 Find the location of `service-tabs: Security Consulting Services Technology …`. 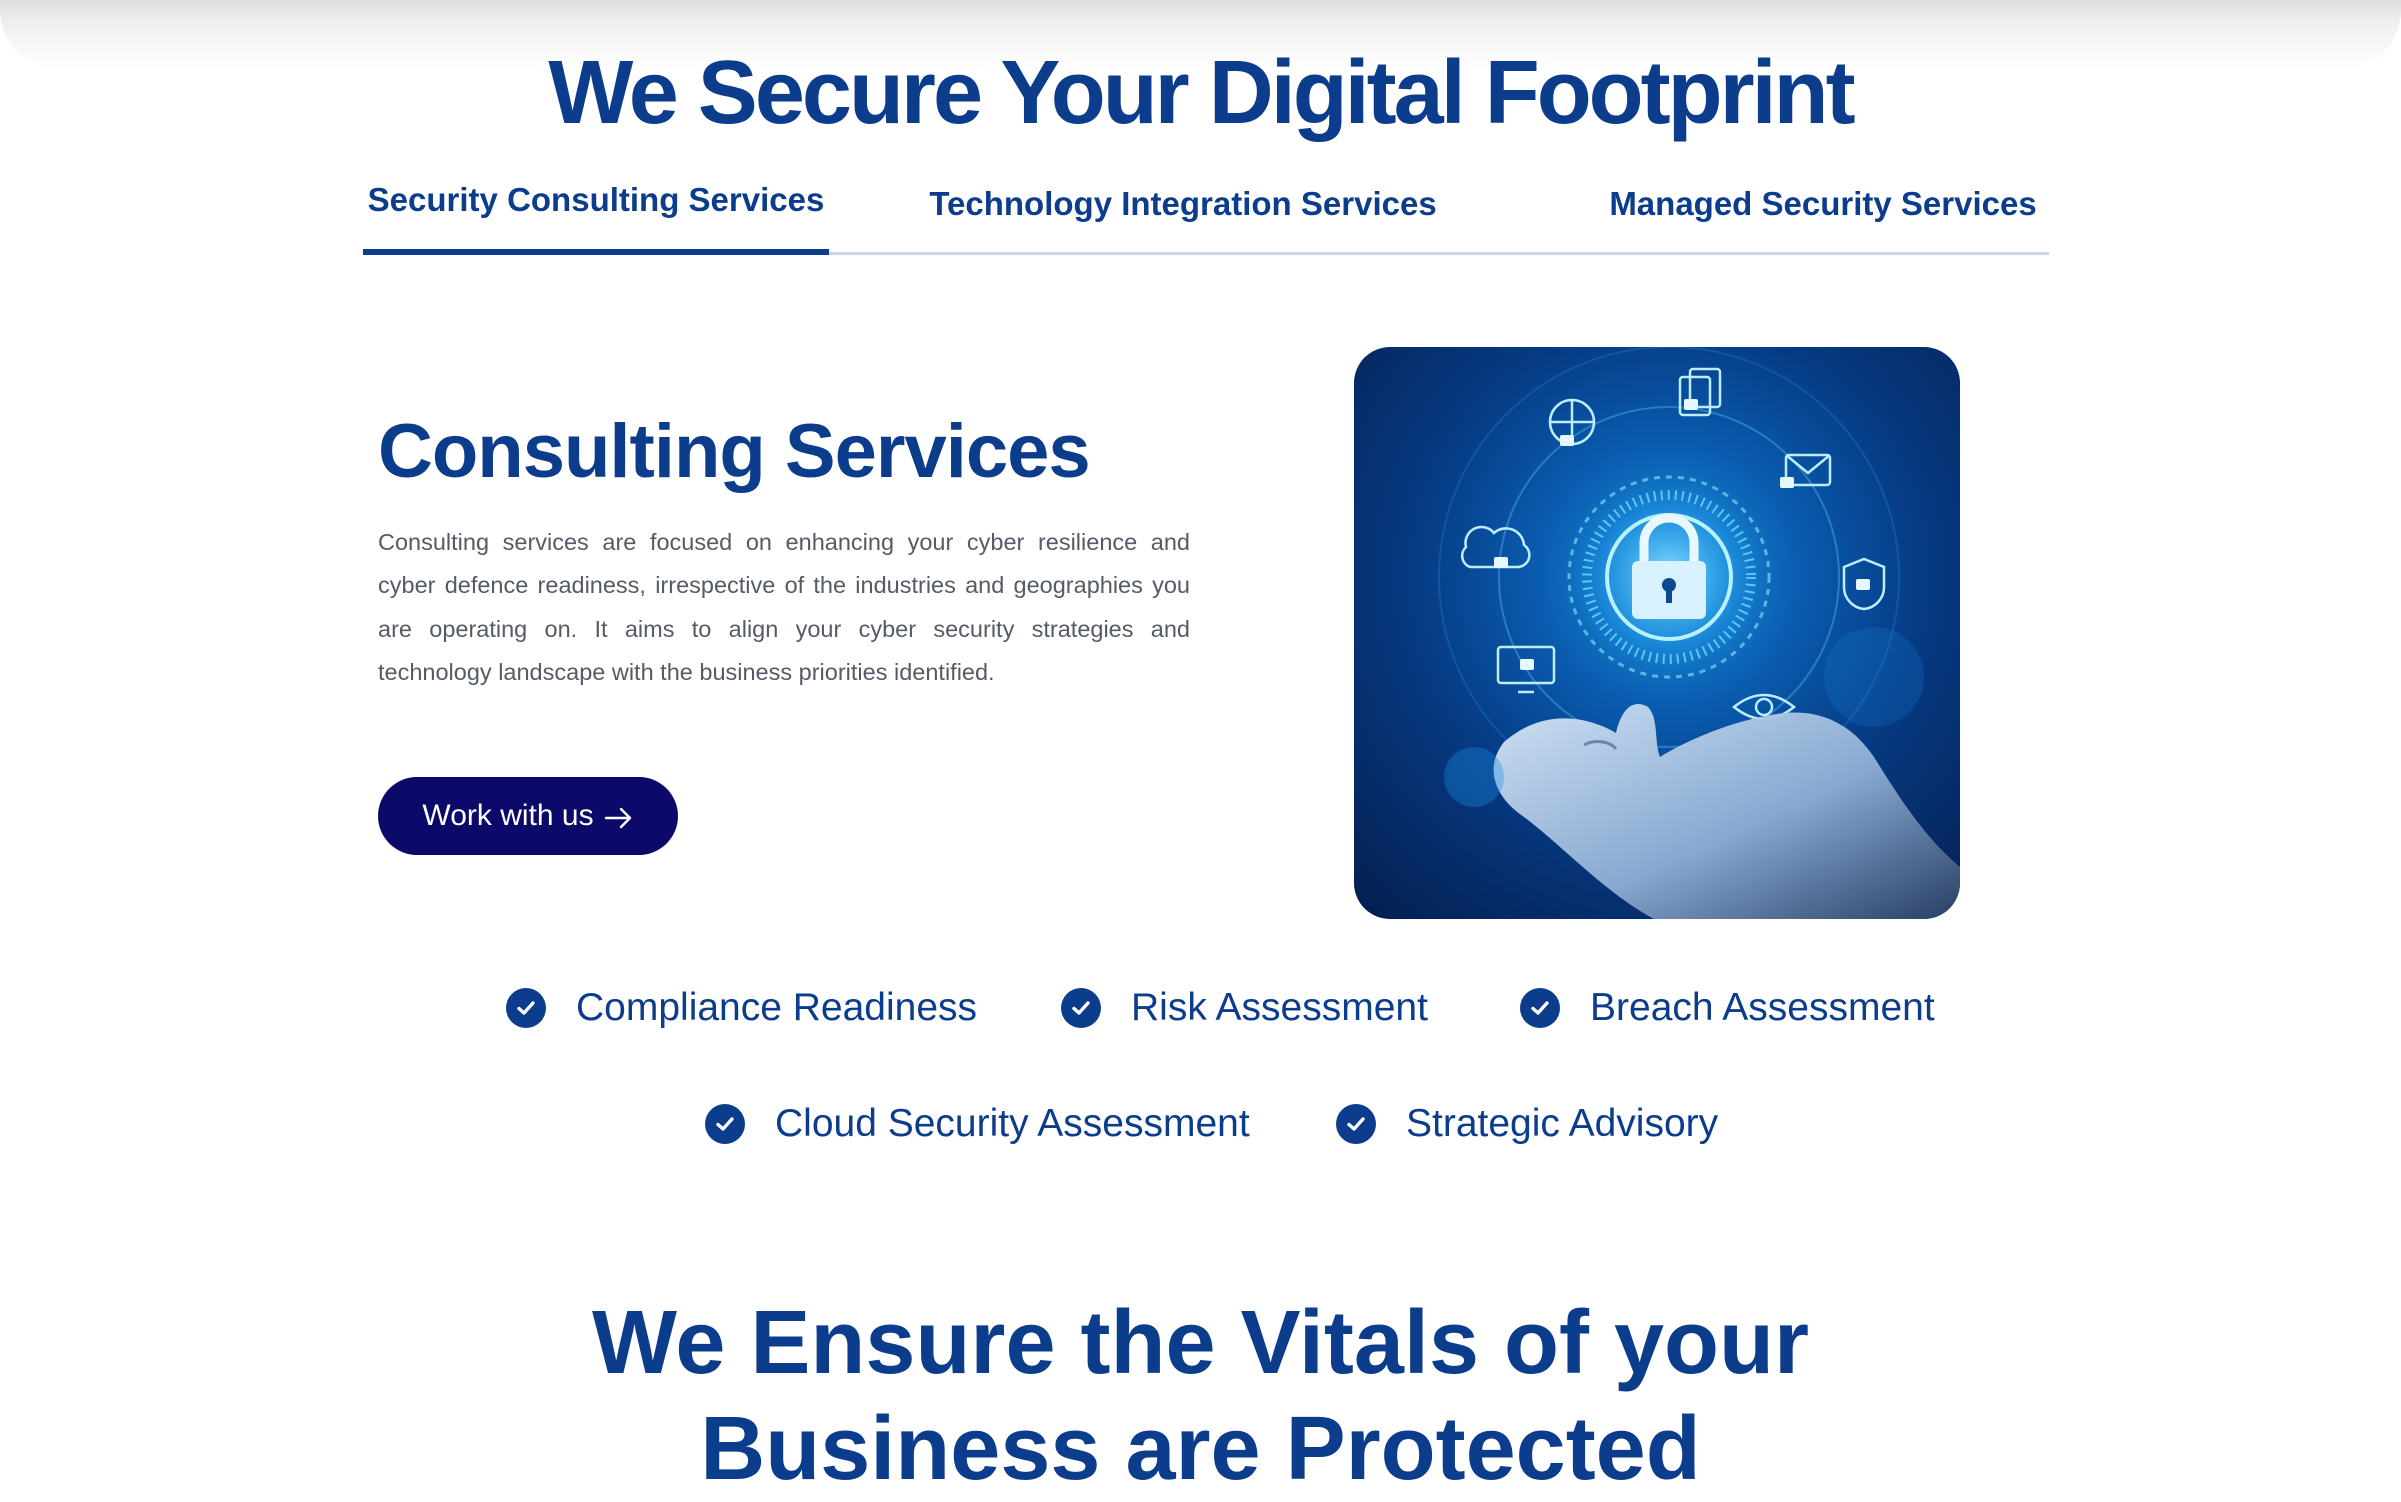

service-tabs: Security Consulting Services Technology … is located at coordinates (1206, 211).